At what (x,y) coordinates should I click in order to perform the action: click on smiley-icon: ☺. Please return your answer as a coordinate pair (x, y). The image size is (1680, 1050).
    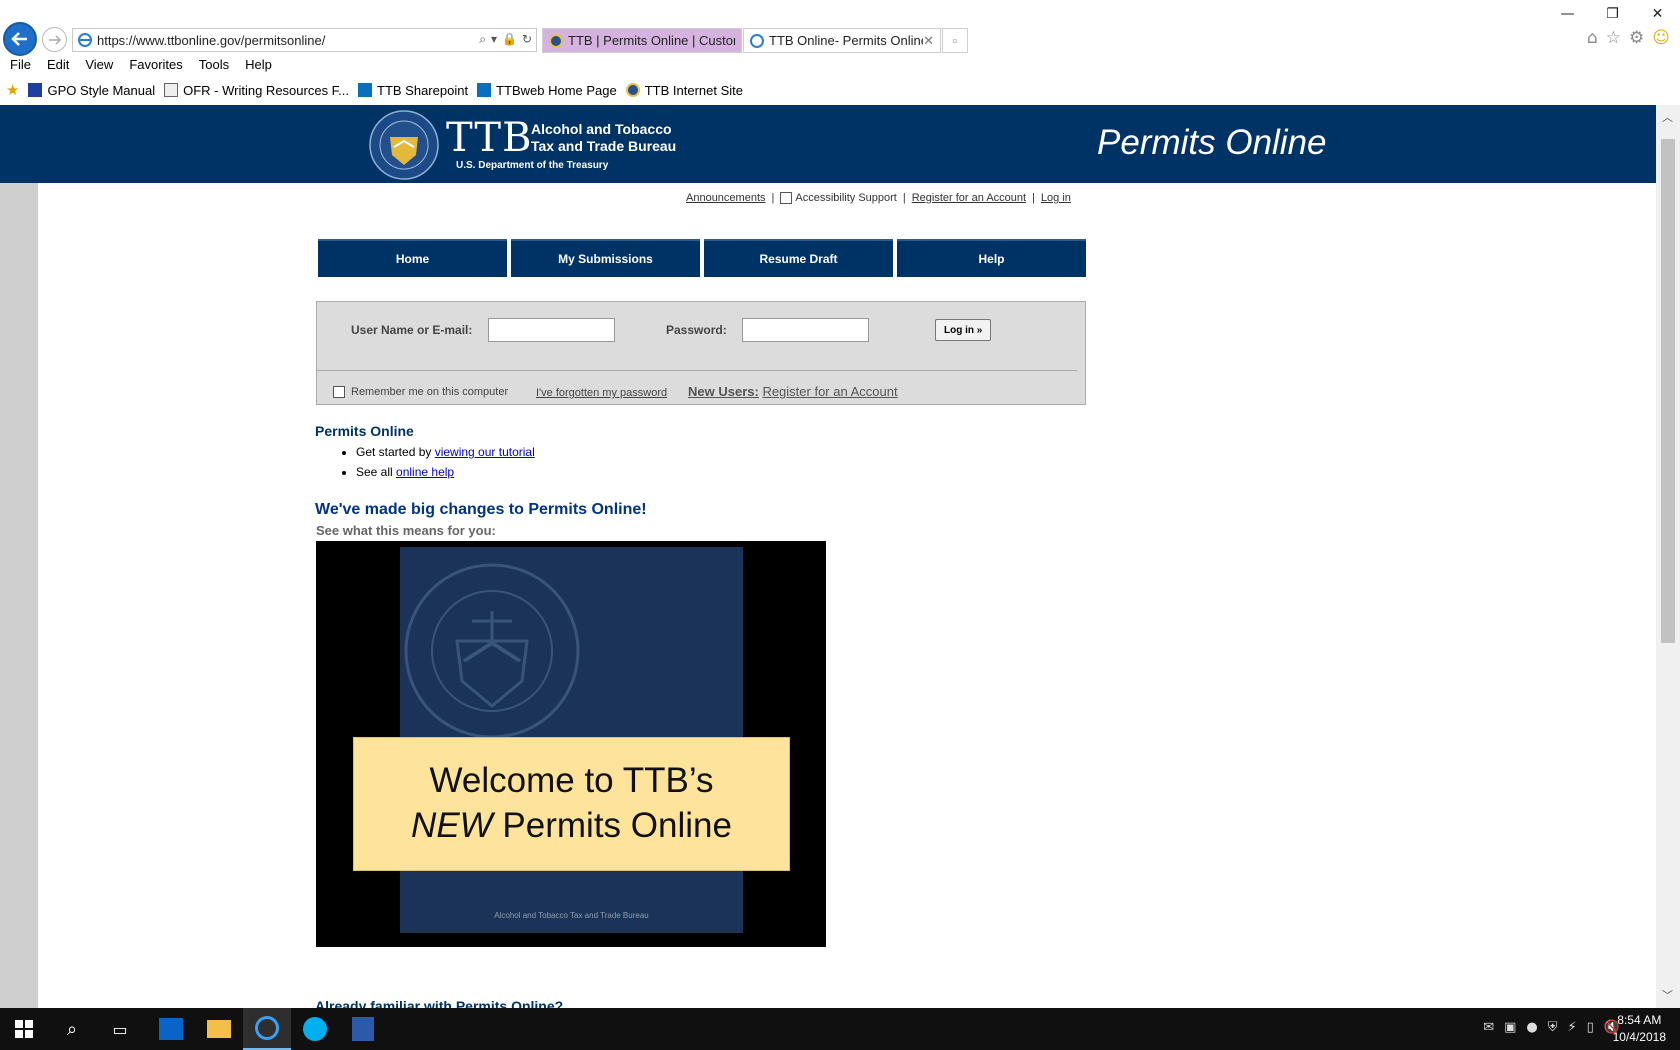
    Looking at the image, I should click on (1661, 38).